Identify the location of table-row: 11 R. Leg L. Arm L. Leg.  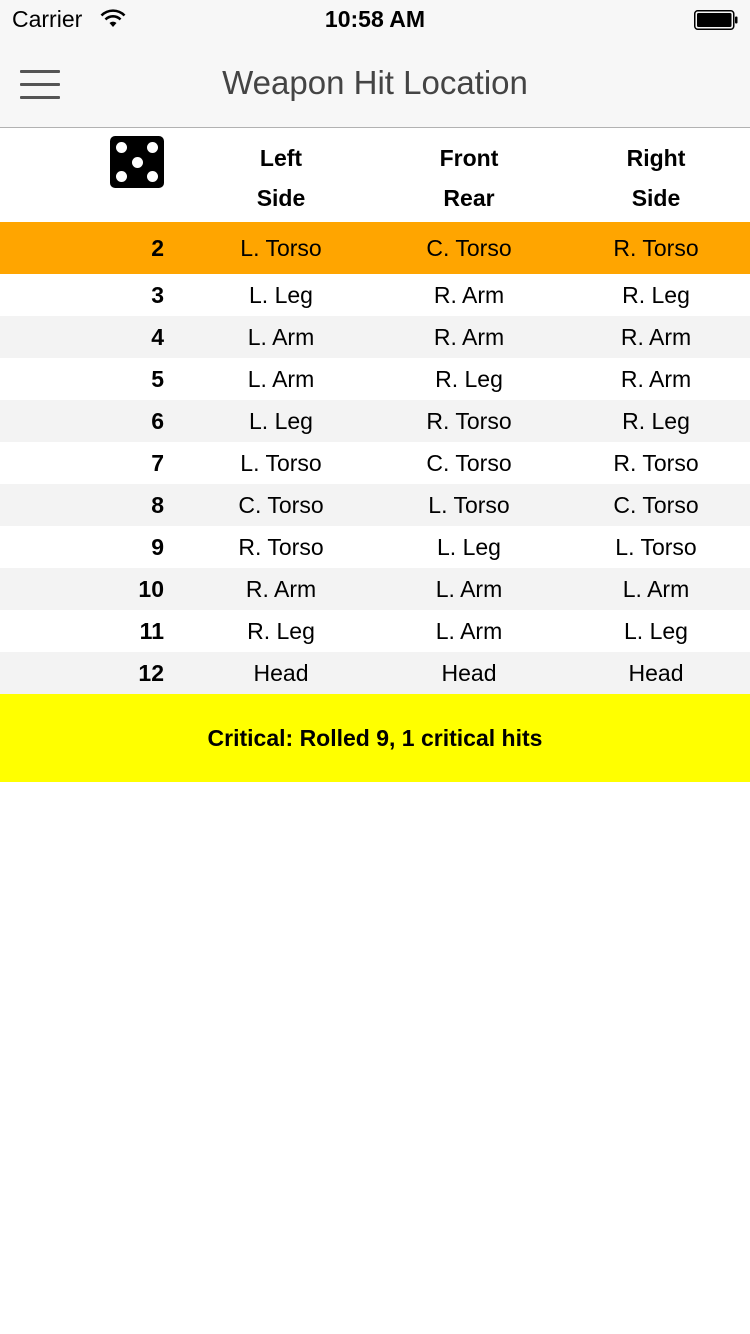
(375, 631).